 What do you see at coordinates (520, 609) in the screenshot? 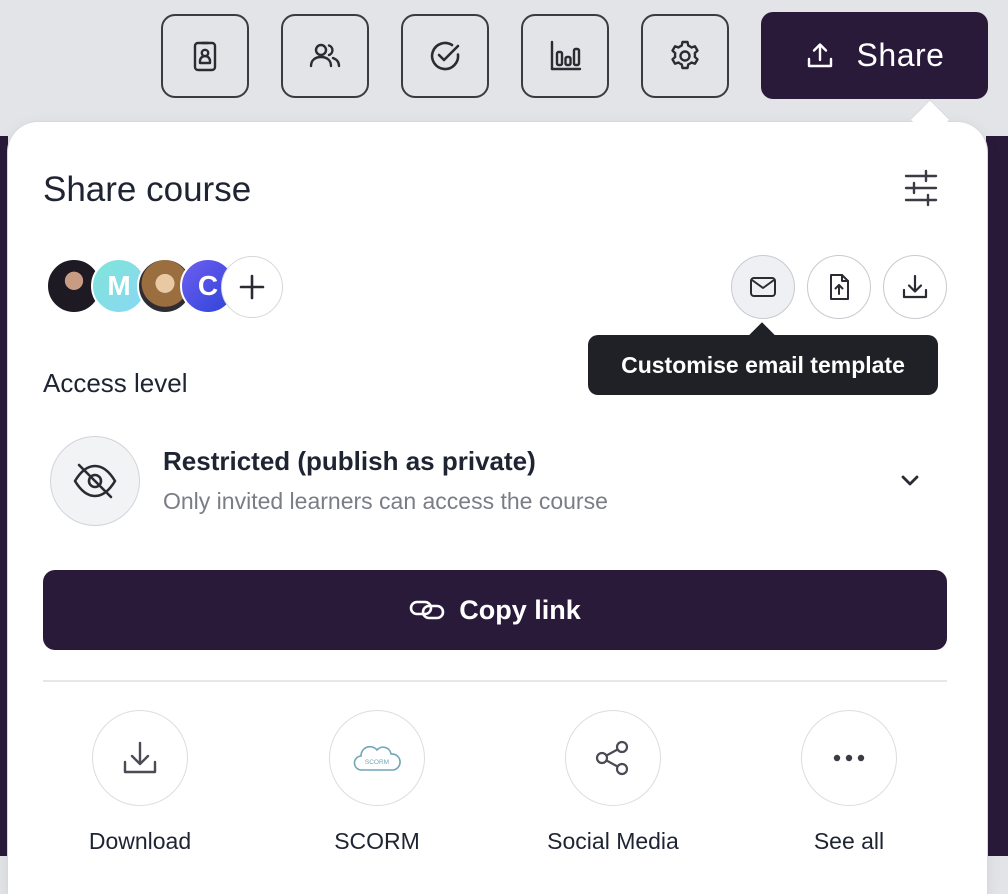
I see `copy-link-label: Copy link` at bounding box center [520, 609].